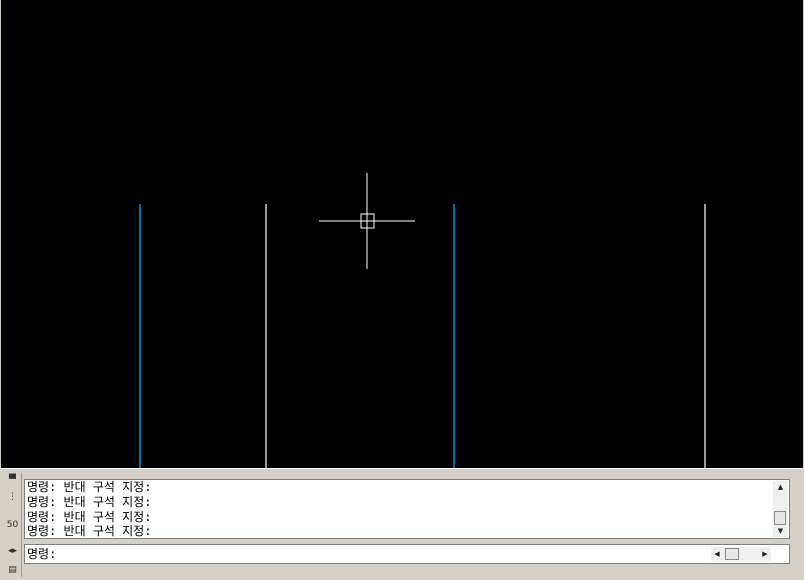 The width and height of the screenshot is (804, 580). I want to click on scroll-down-icon: ▼, so click(780, 531).